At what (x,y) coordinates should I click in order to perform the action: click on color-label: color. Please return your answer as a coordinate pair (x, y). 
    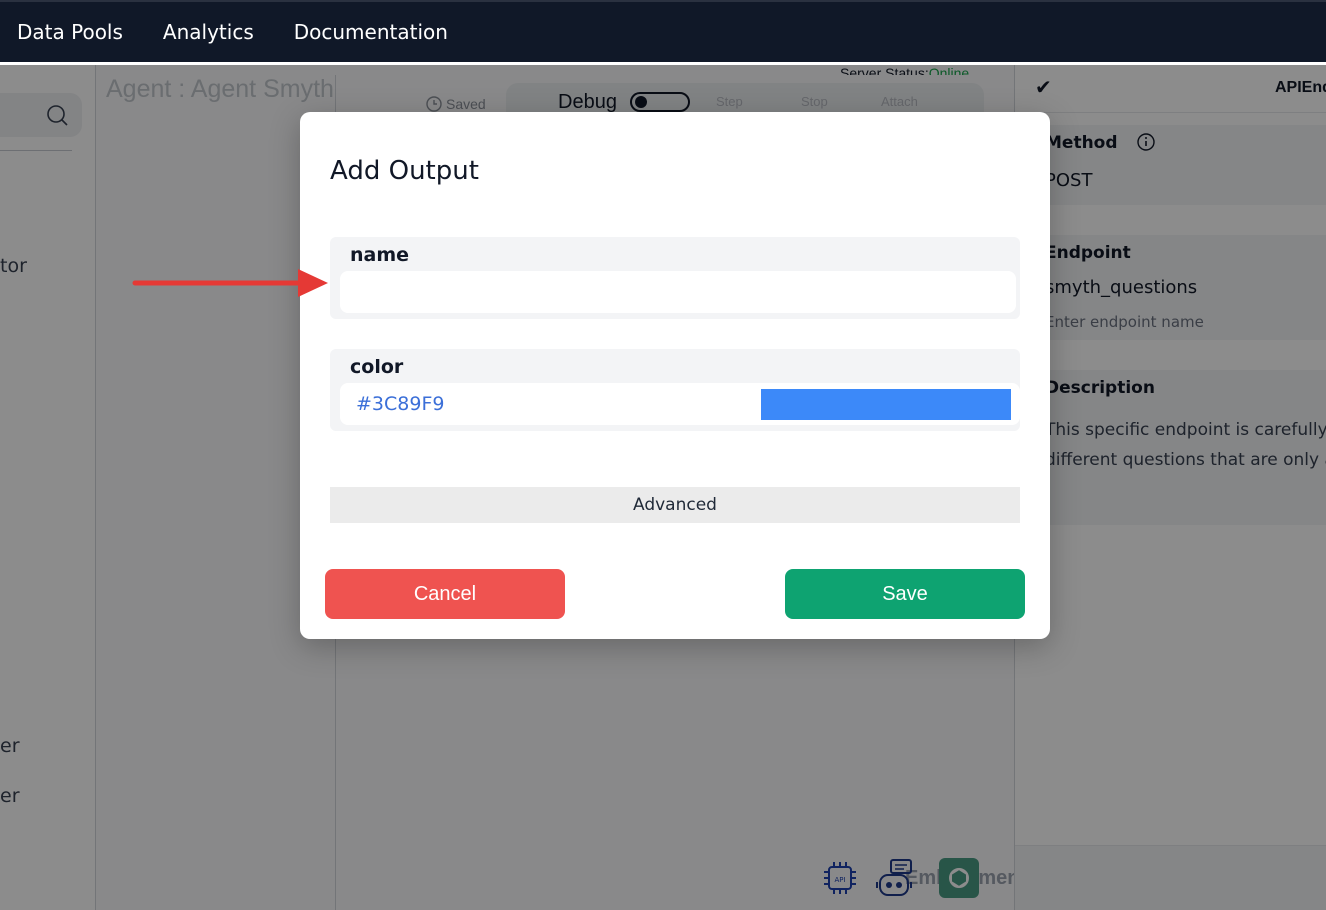
    Looking at the image, I should click on (377, 367).